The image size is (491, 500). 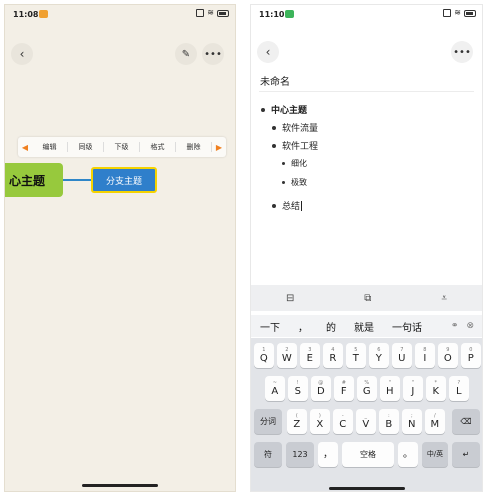 I want to click on key-w: 2W, so click(x=287, y=355).